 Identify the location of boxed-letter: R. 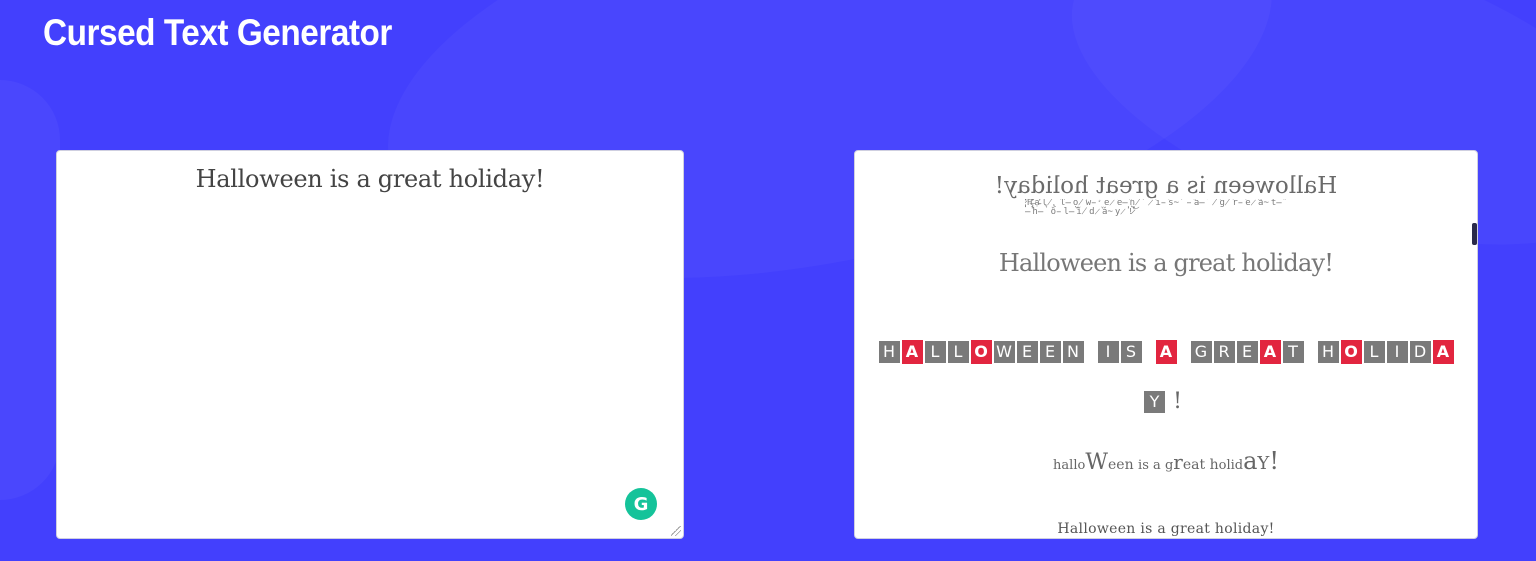
(1224, 351).